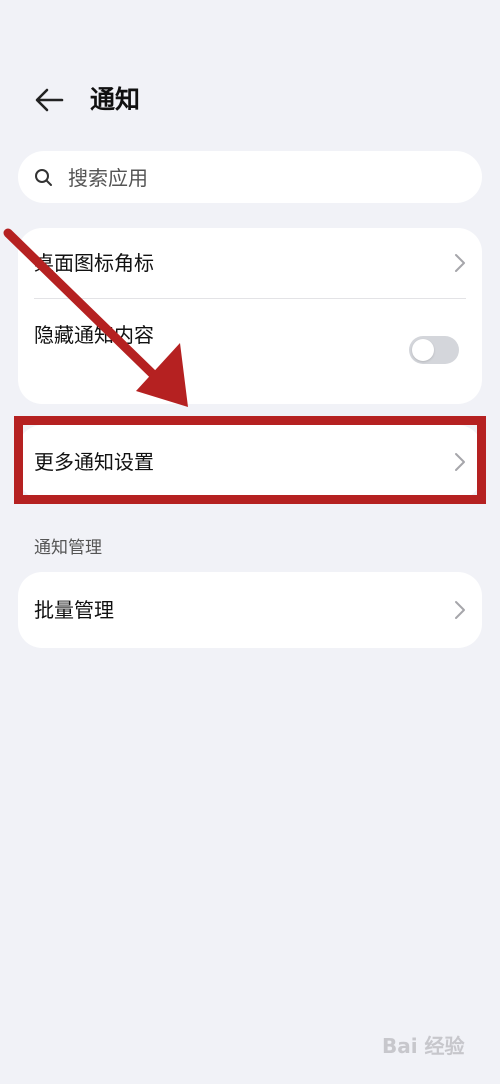 This screenshot has width=500, height=1084. I want to click on page-title: 通知, so click(115, 99).